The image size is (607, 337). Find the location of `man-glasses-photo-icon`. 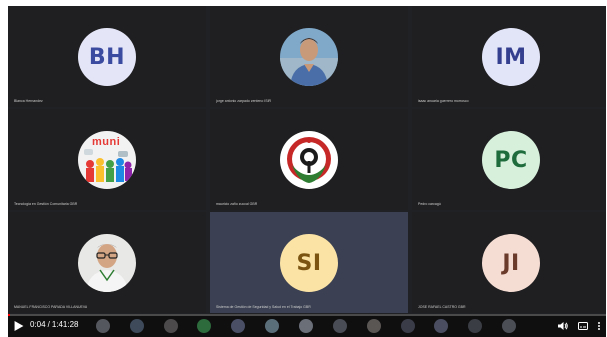

man-glasses-photo-icon is located at coordinates (107, 263).